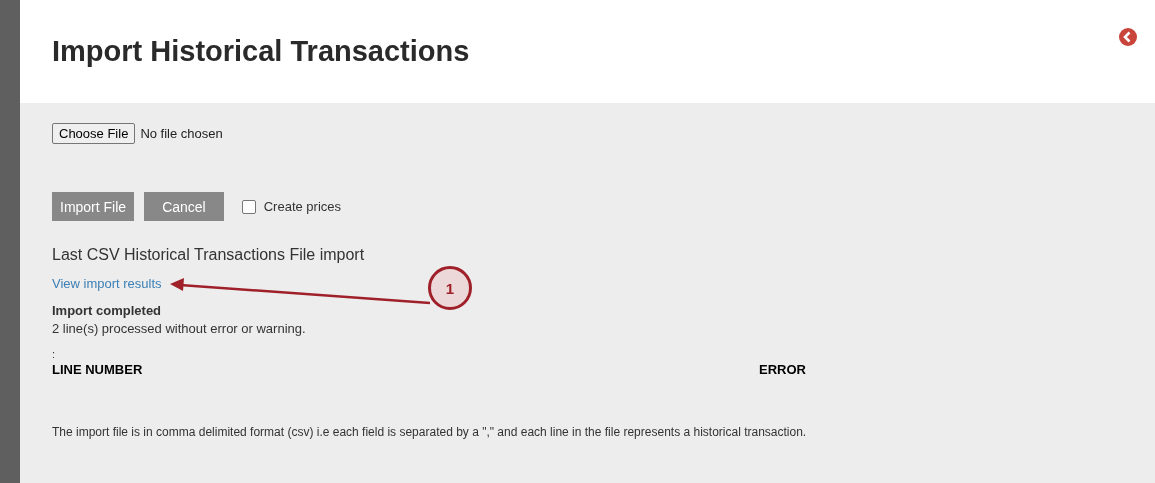 Image resolution: width=1155 pixels, height=483 pixels. Describe the element at coordinates (181, 133) in the screenshot. I see `file-status: No file chosen` at that location.